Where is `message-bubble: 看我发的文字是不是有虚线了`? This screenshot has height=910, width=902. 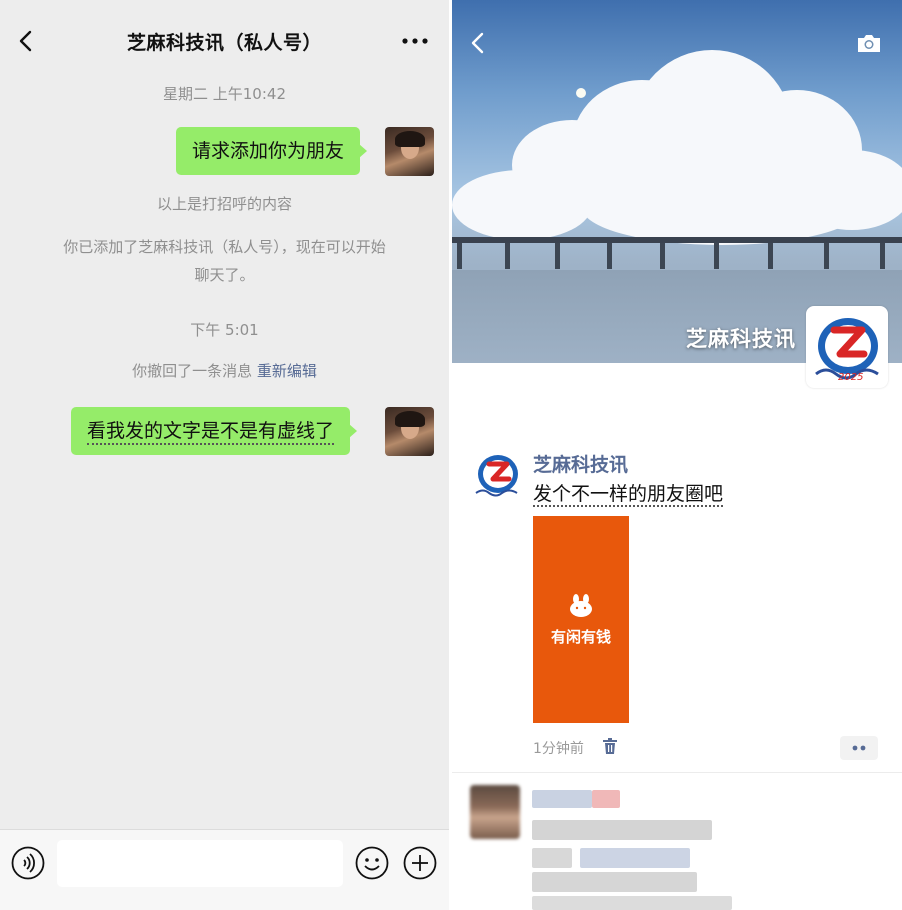 message-bubble: 看我发的文字是不是有虚线了 is located at coordinates (214, 431).